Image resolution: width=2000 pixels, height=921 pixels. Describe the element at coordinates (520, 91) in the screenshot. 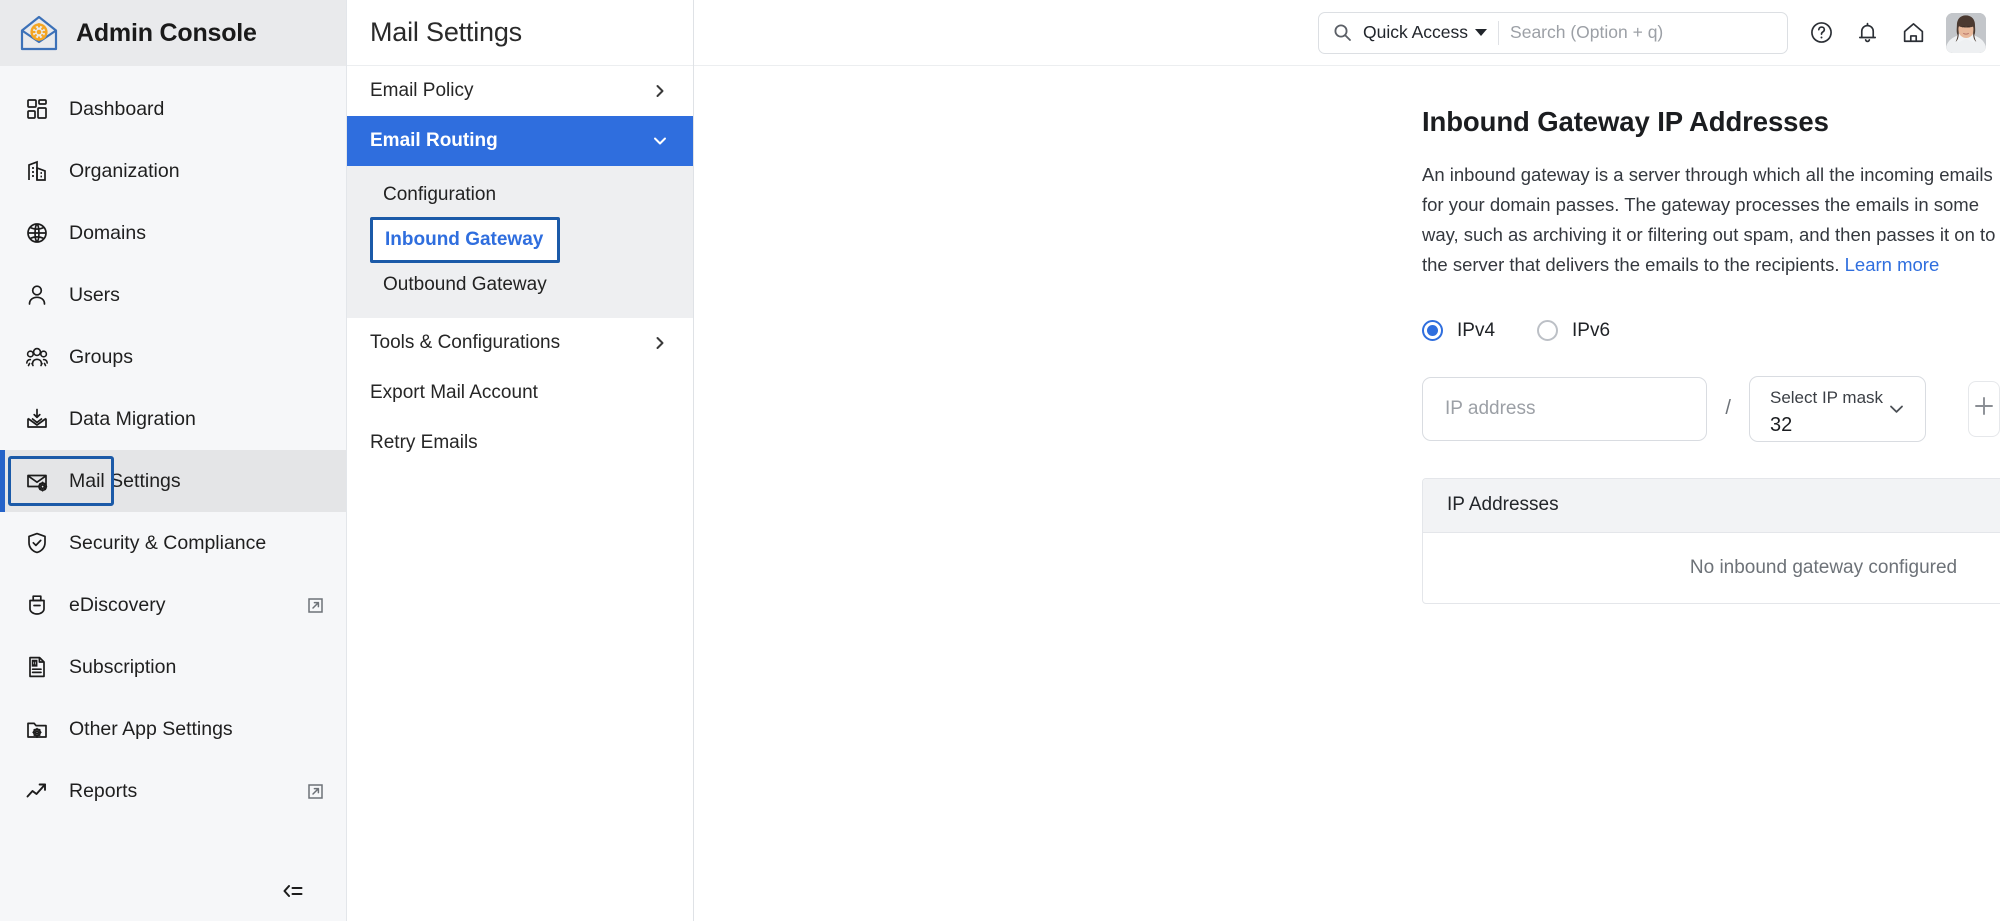

I see `panel-item-email-policy: Email Policy` at that location.